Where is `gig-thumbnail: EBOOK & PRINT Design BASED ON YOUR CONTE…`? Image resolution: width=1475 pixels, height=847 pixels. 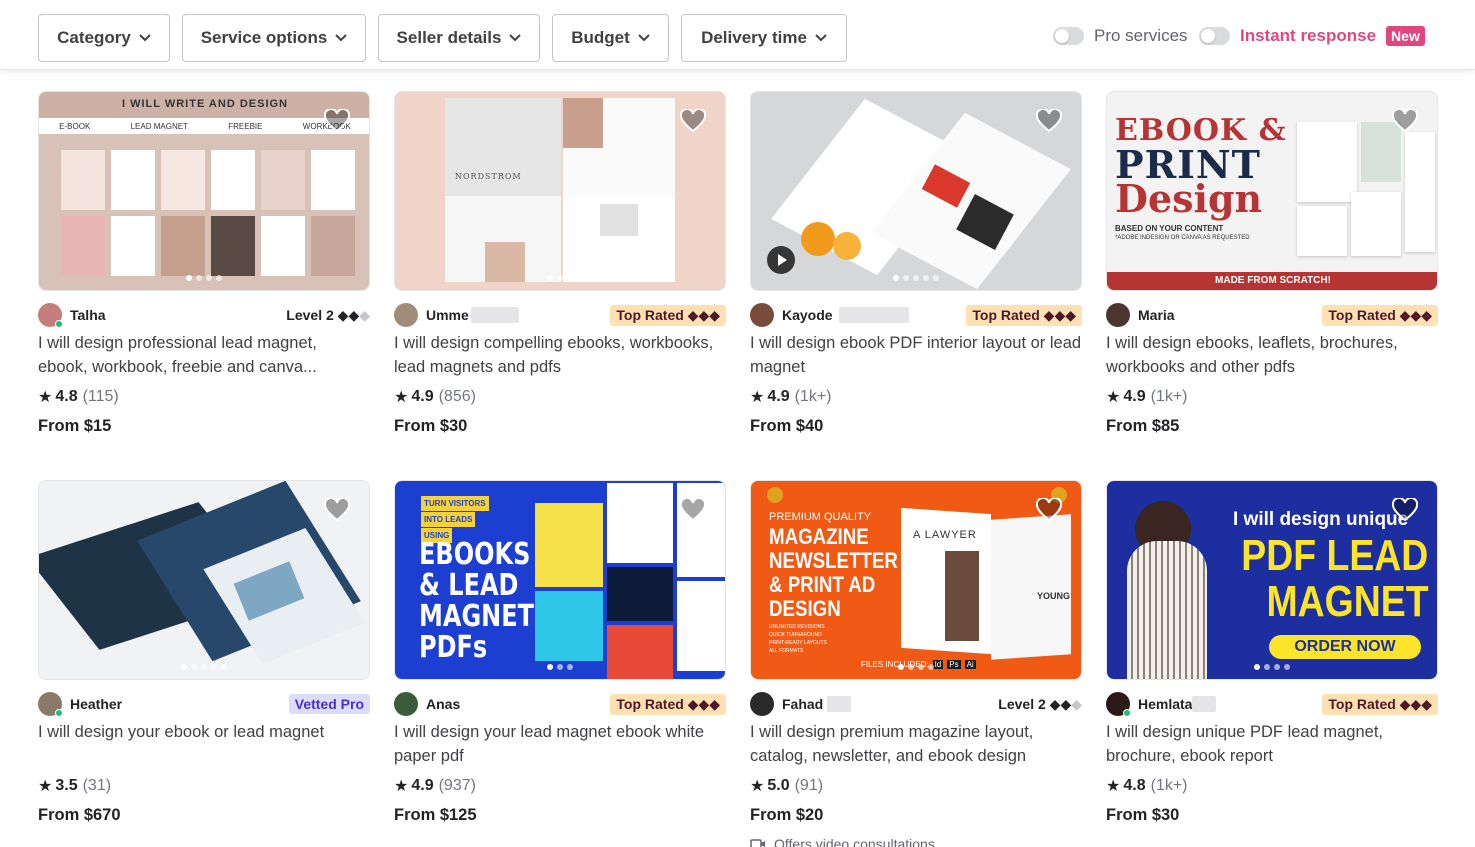 gig-thumbnail: EBOOK & PRINT Design BASED ON YOUR CONTE… is located at coordinates (1272, 191).